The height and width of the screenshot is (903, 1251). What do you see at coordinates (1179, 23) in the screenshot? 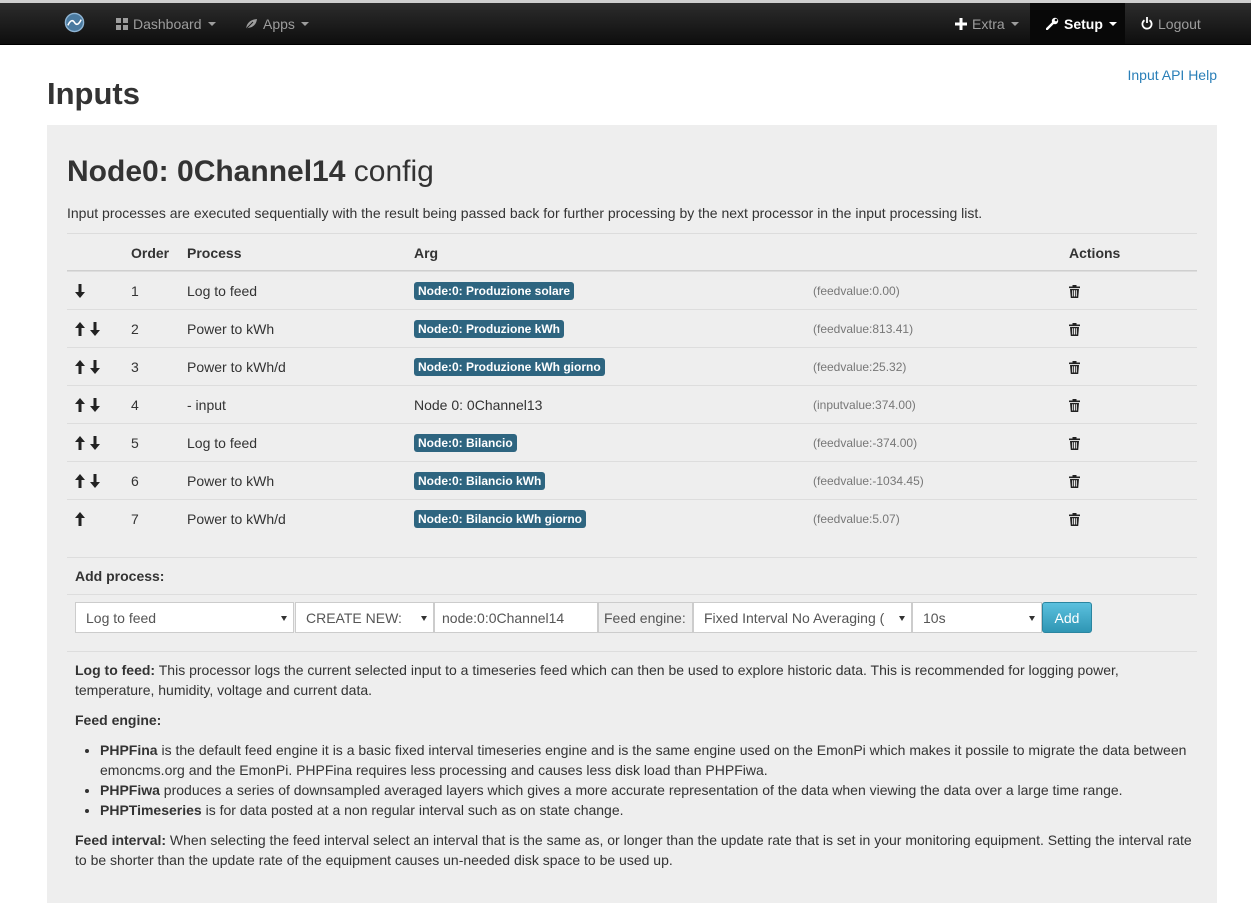
I see `nav-logout-label: Logout` at bounding box center [1179, 23].